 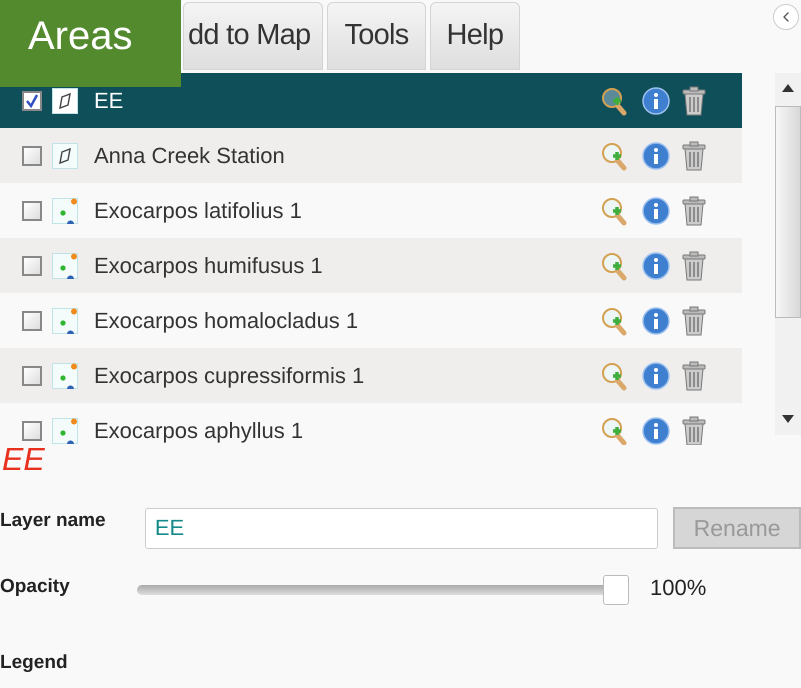 What do you see at coordinates (376, 36) in the screenshot?
I see `tab: Tools` at bounding box center [376, 36].